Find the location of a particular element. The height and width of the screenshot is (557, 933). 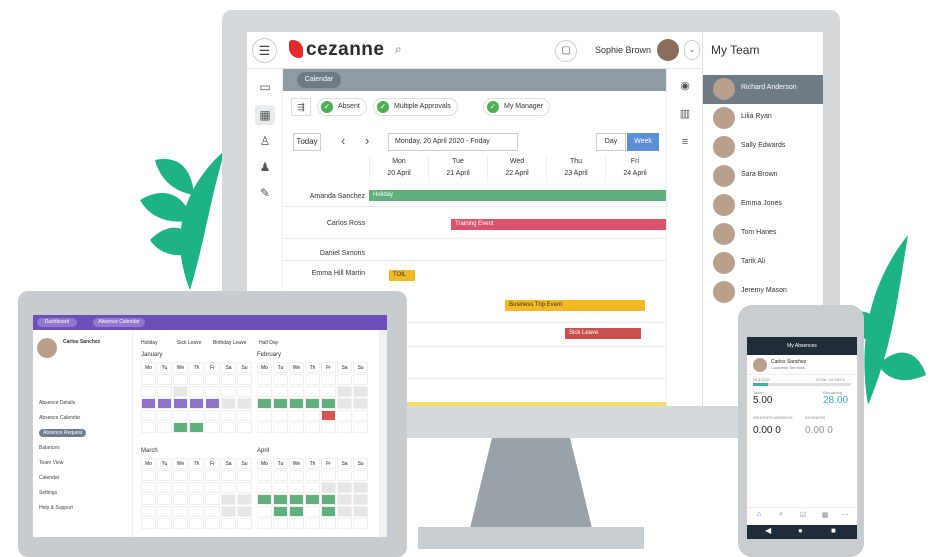

menu-item: Absence Details is located at coordinates (57, 403).